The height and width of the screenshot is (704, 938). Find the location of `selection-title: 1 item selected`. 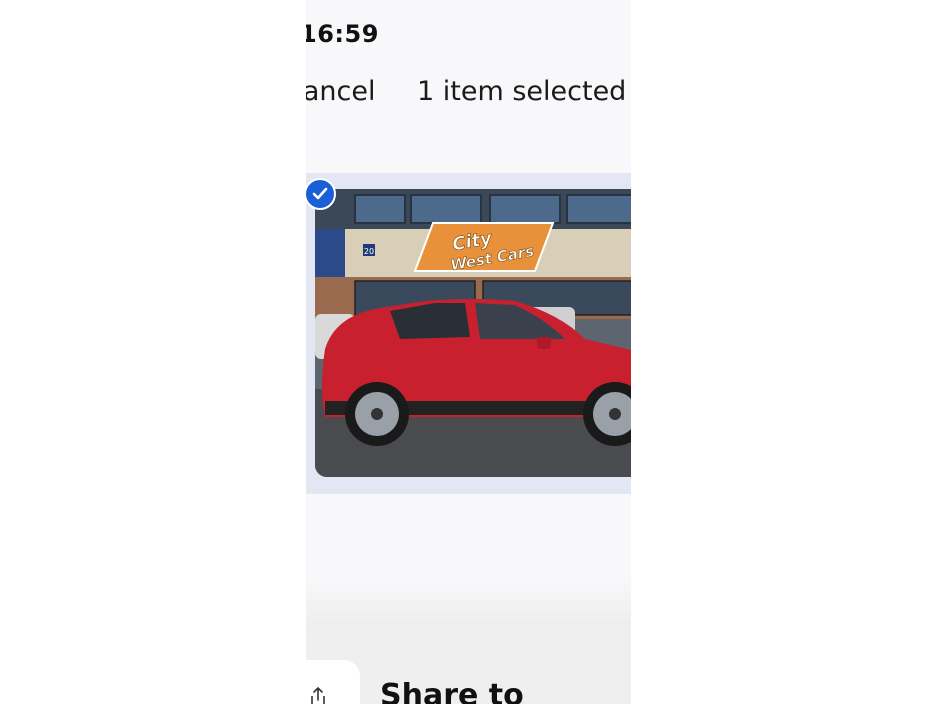

selection-title: 1 item selected is located at coordinates (522, 91).